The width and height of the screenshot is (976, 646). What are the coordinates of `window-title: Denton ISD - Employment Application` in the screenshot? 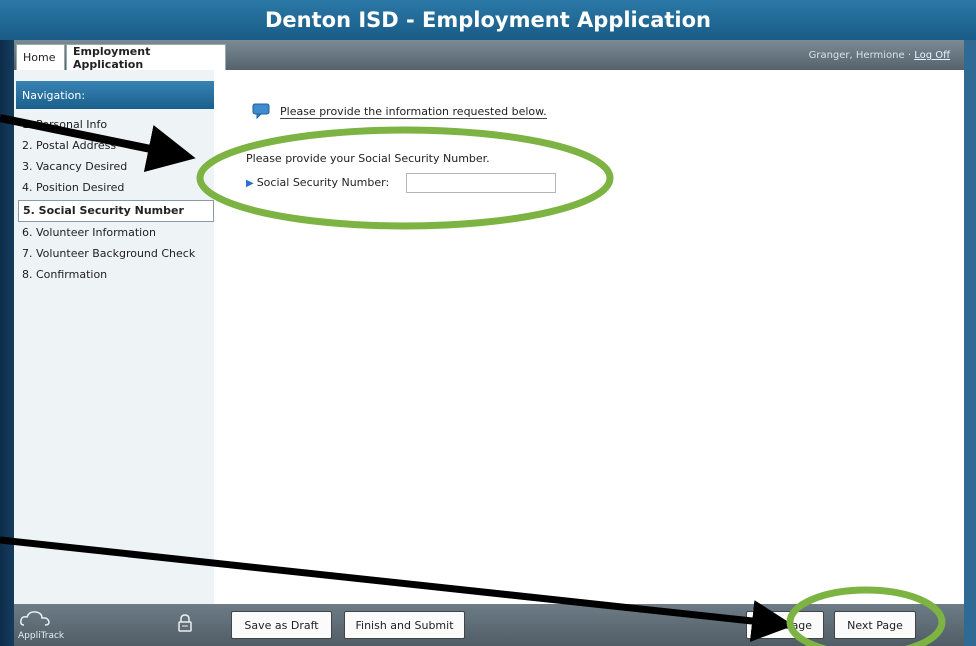 It's located at (488, 20).